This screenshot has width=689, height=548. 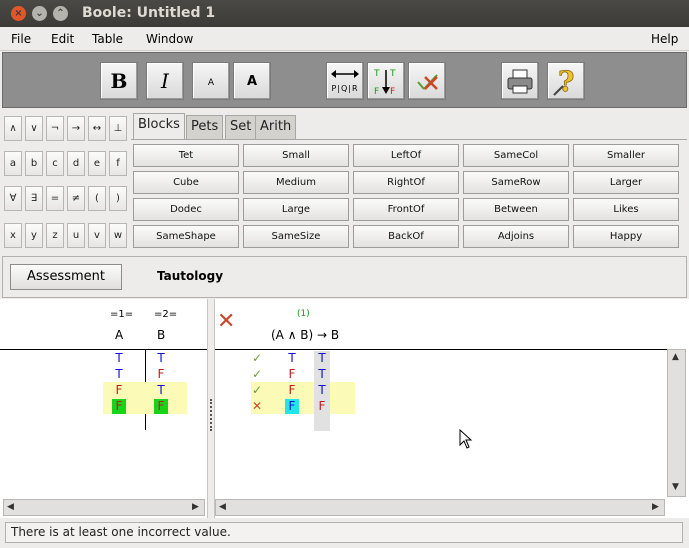 I want to click on assessment-result: Tautology, so click(x=190, y=276).